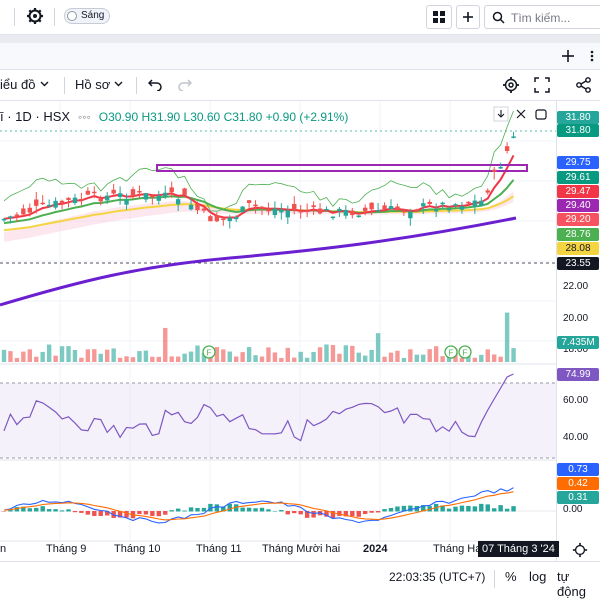  What do you see at coordinates (342, 168) in the screenshot?
I see `resistance-zone` at bounding box center [342, 168].